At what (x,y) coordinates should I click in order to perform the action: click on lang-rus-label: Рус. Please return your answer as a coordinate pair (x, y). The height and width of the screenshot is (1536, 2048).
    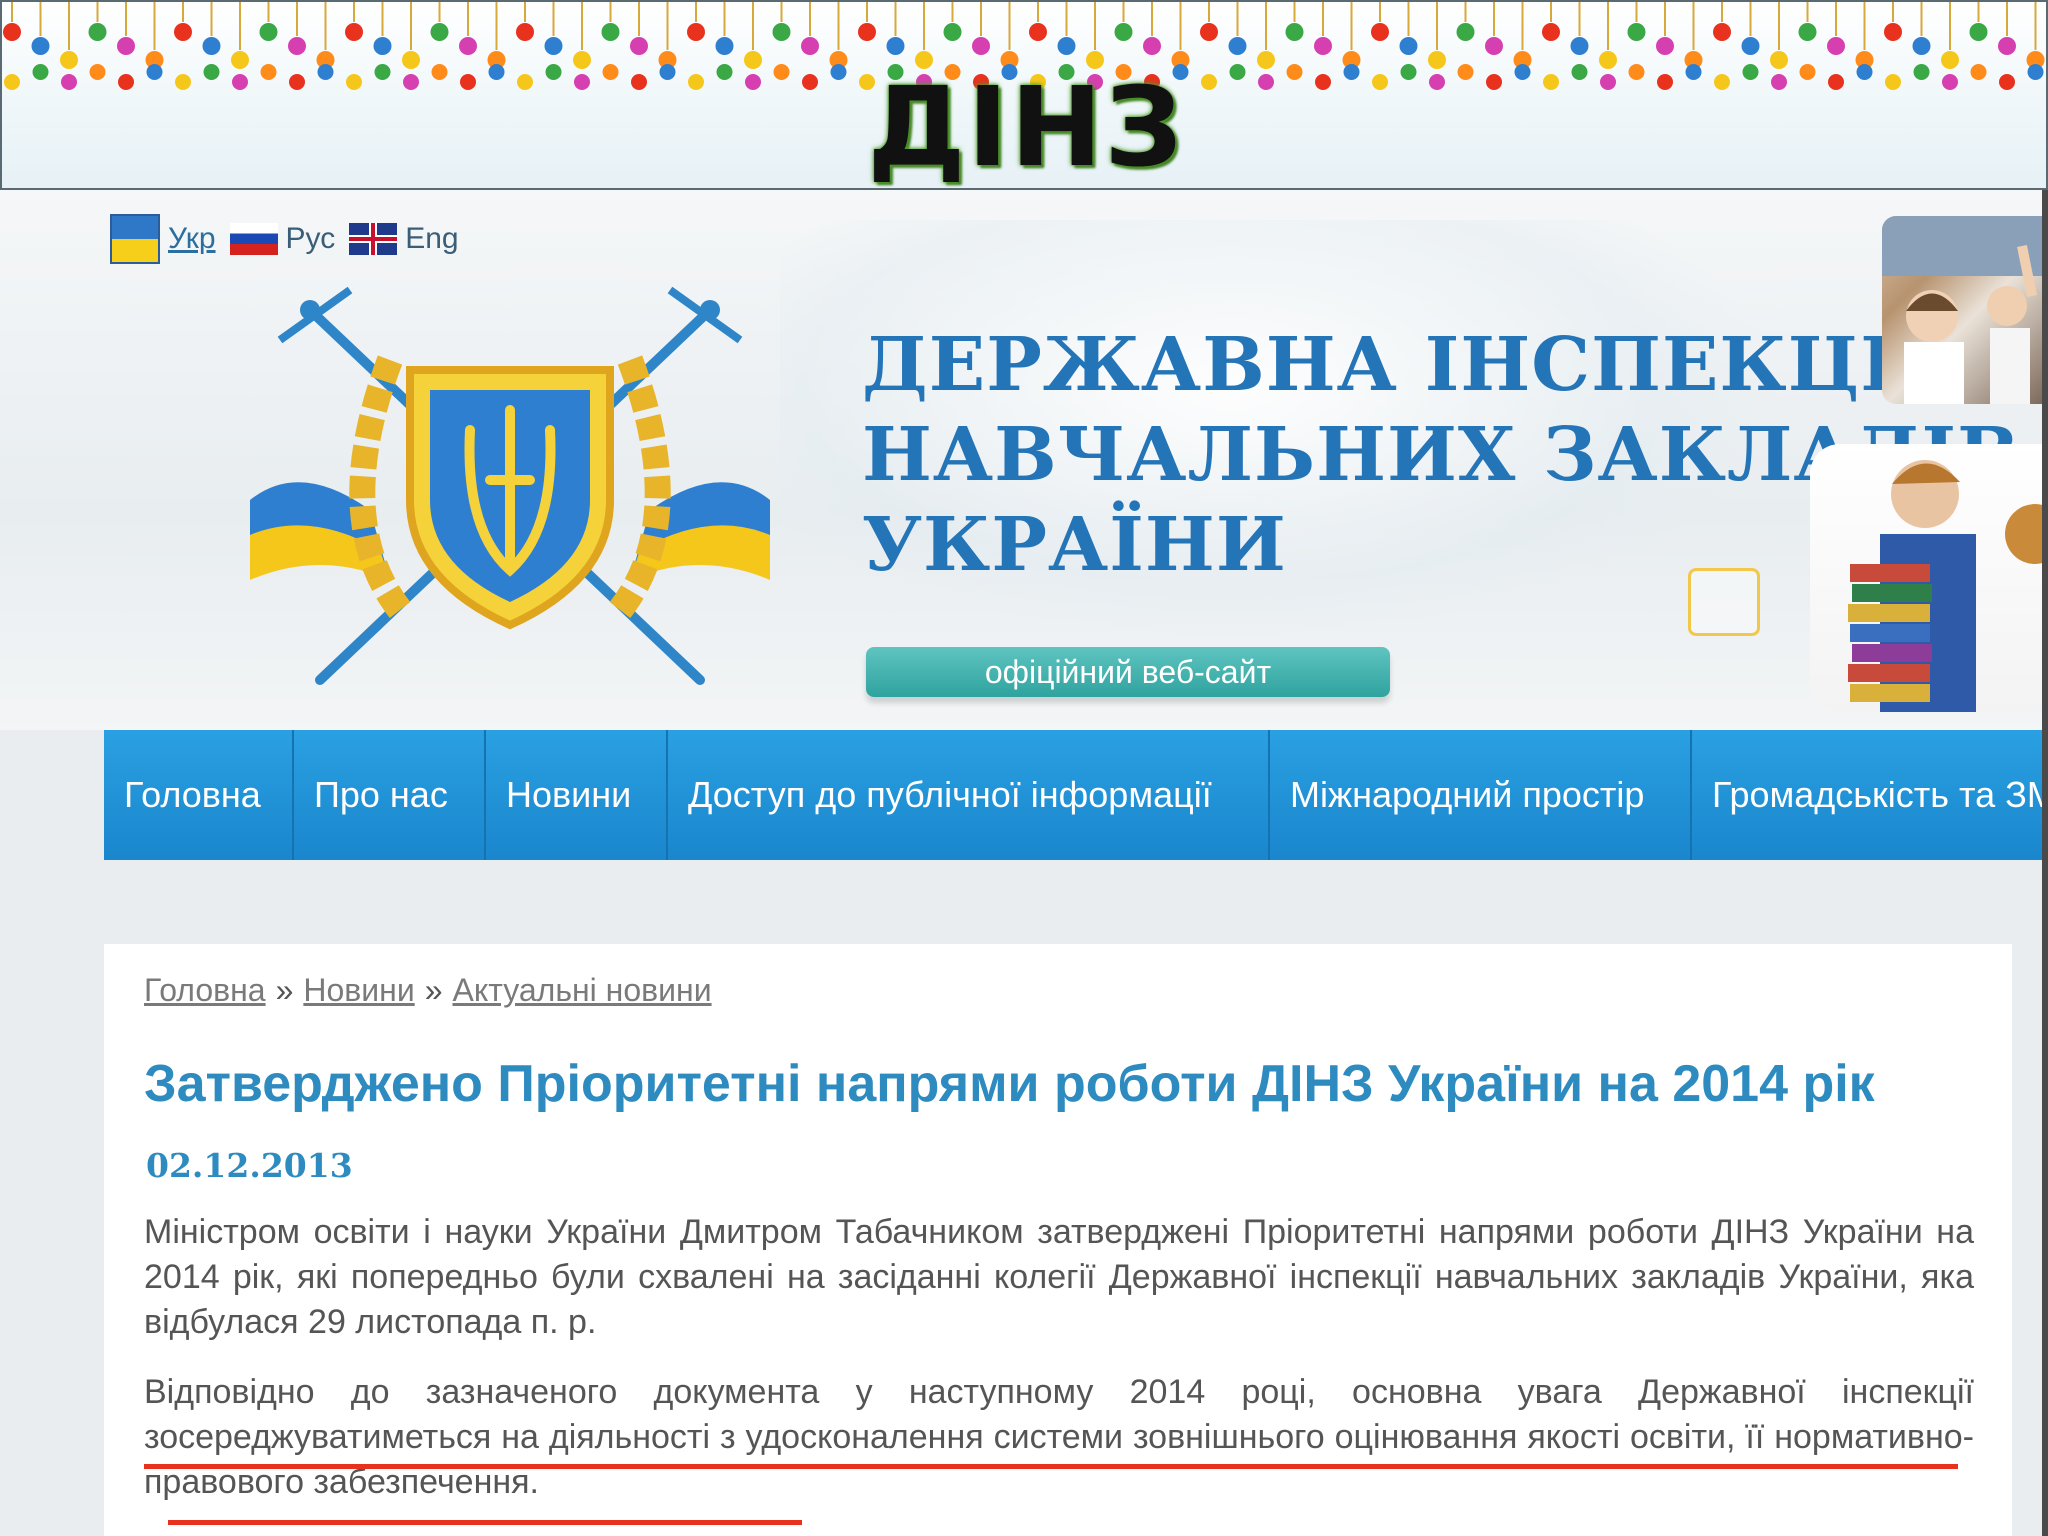
    Looking at the image, I should click on (310, 238).